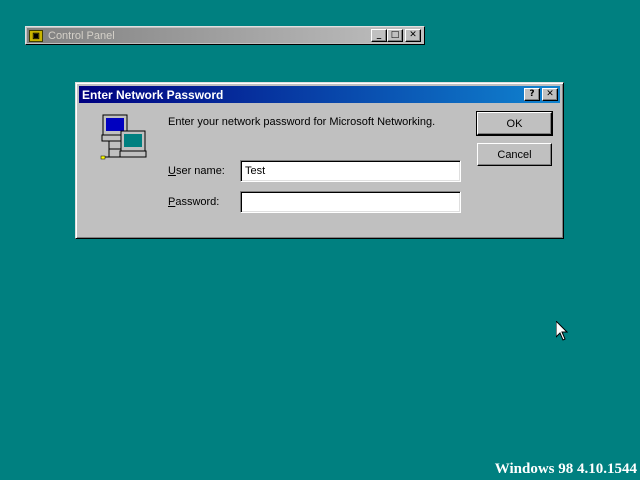 This screenshot has height=480, width=640. I want to click on close-button: ✕, so click(413, 35).